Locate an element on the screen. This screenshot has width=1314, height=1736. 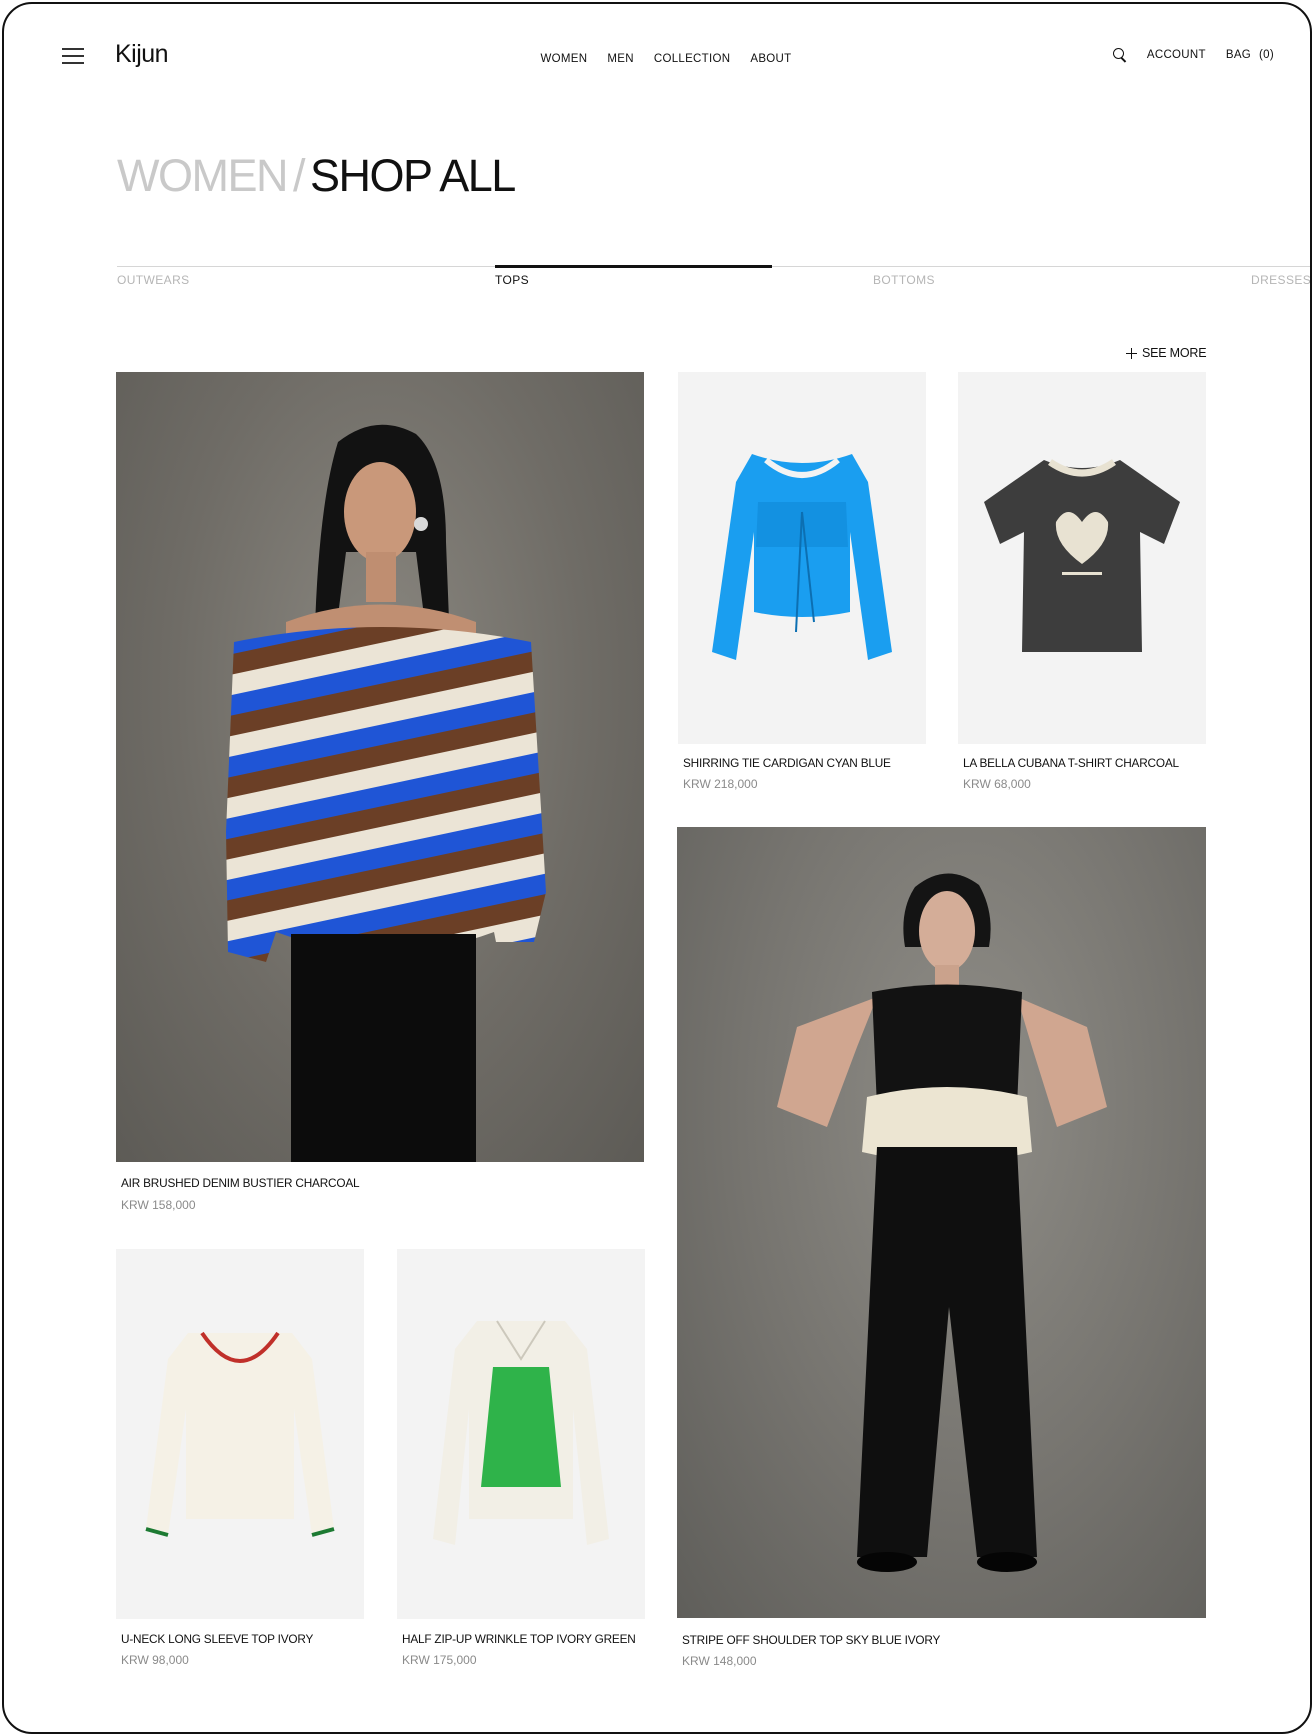
ivory-uneck-top-illustration is located at coordinates (240, 1434).